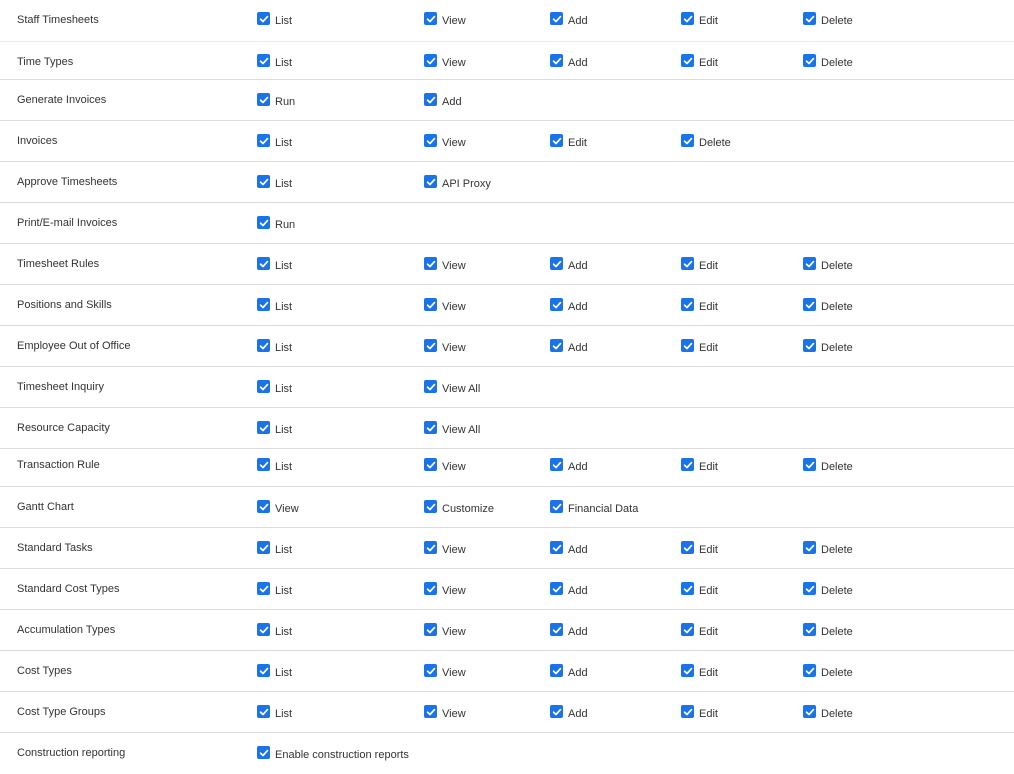  I want to click on checkbox-enable-construction-reports, so click(263, 752).